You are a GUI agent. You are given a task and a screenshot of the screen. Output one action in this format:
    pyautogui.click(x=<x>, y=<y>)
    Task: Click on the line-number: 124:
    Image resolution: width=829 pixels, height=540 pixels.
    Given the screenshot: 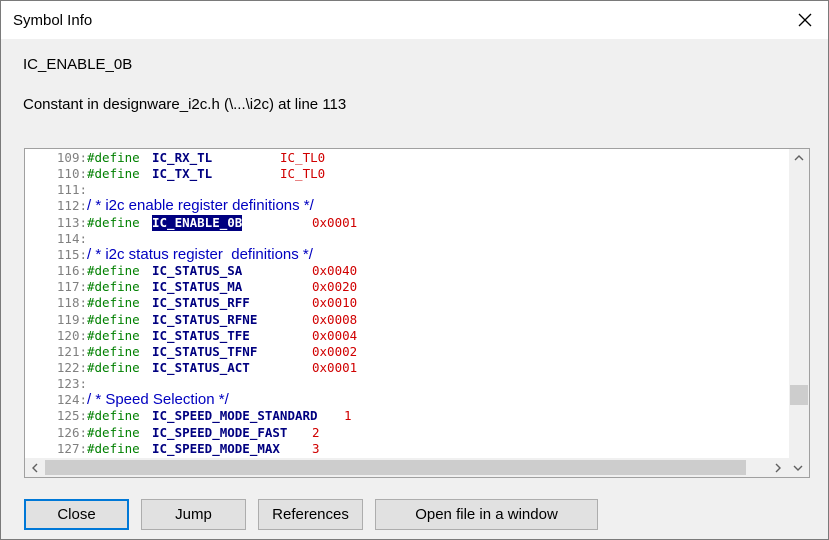 What is the action you would take?
    pyautogui.click(x=71, y=400)
    